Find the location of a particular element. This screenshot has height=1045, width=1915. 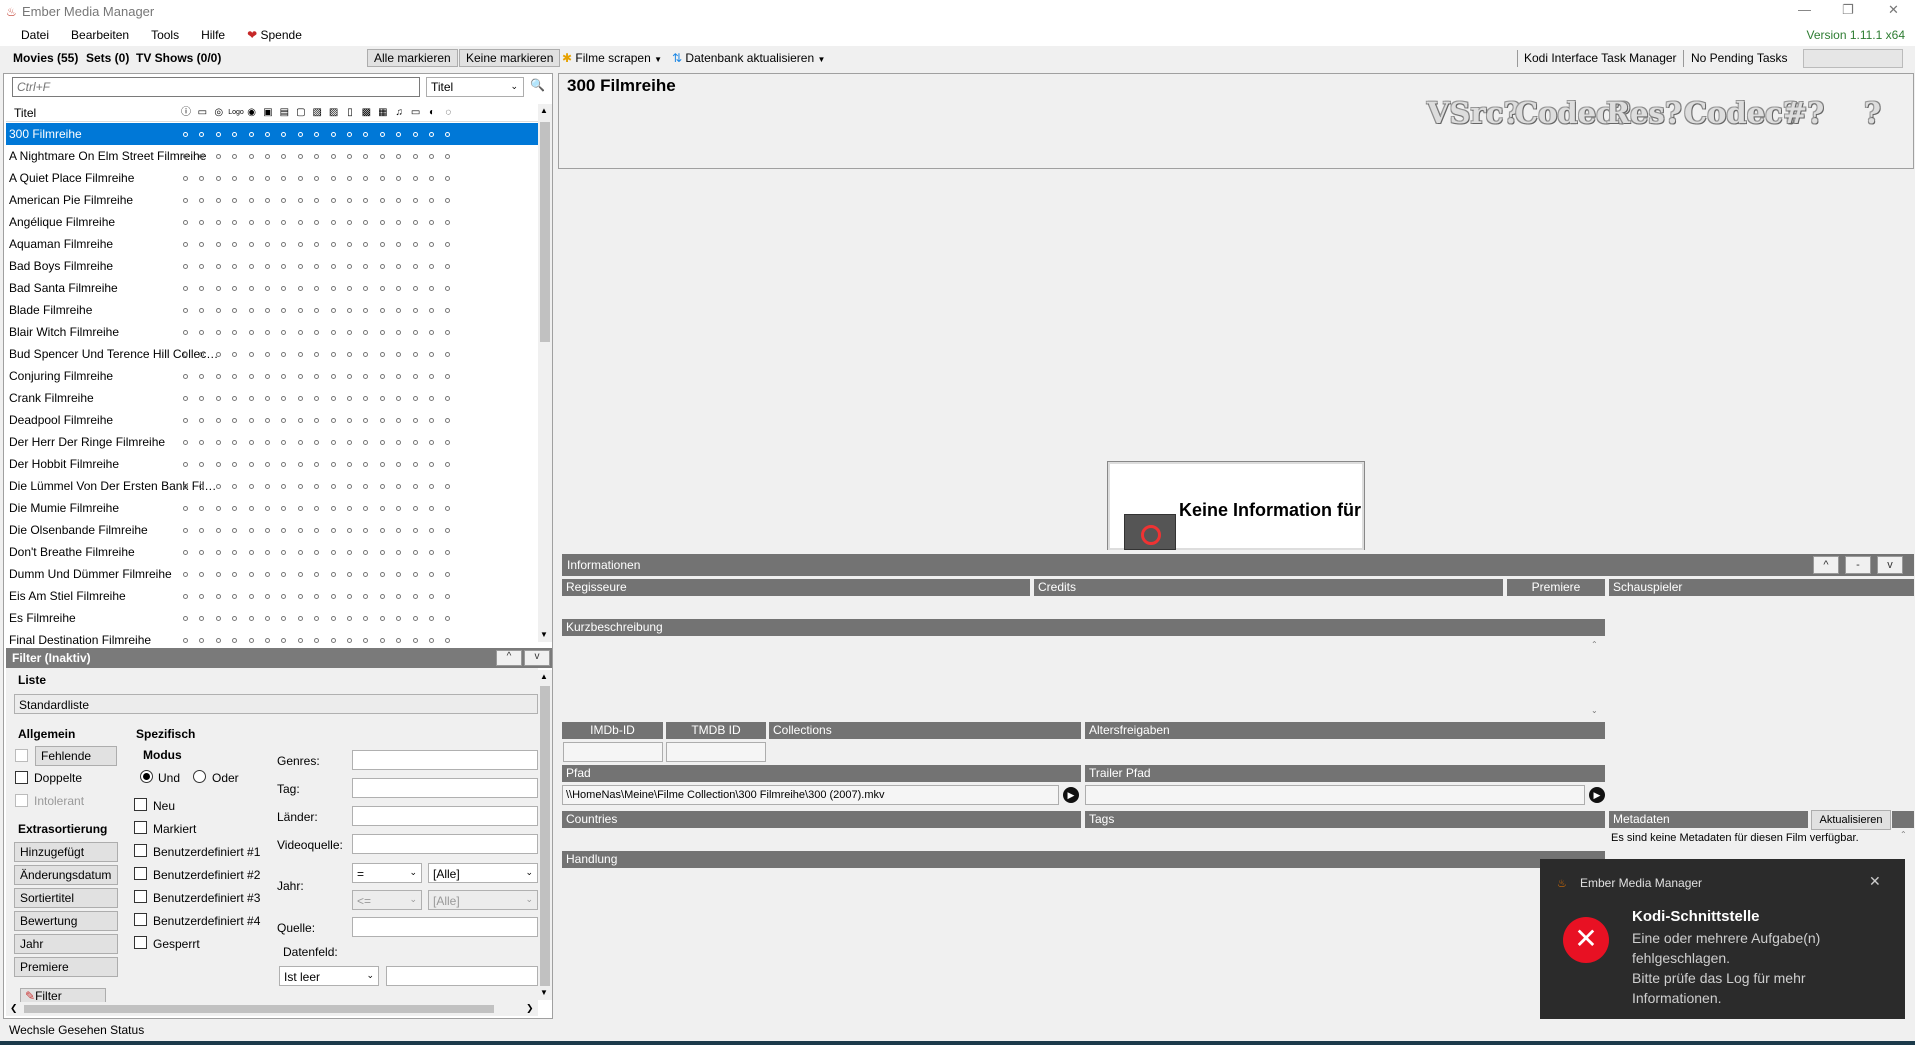

filter-hscrollbar: ❮ ❯ is located at coordinates (272, 1009).